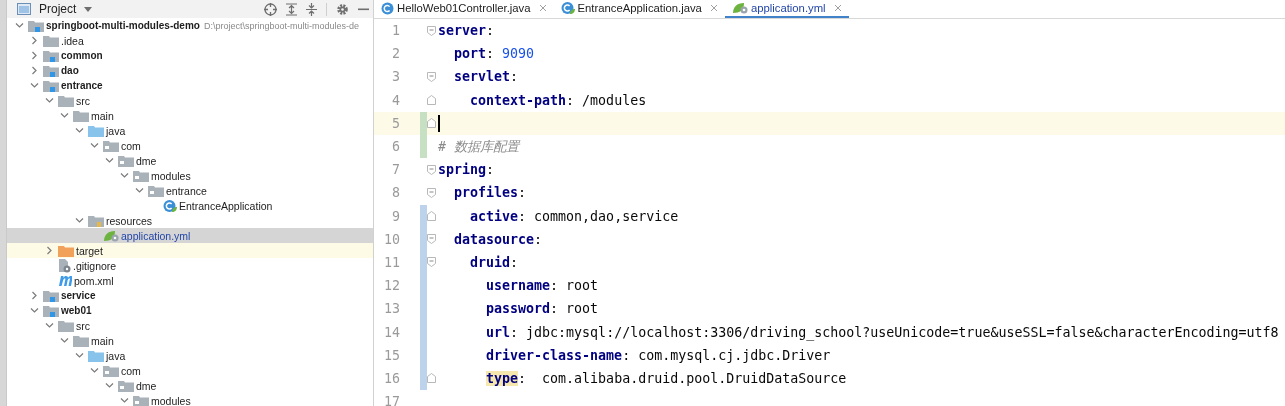  I want to click on tree-item: springboot-multi-modules-demo D:\project\springboot-multi-modules-de, so click(190, 25).